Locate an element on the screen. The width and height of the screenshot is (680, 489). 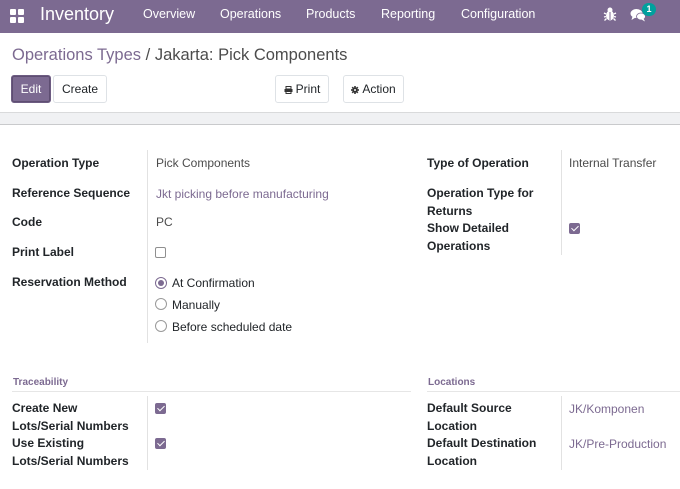
default-destination-label-line1: Default Destination is located at coordinates (482, 443).